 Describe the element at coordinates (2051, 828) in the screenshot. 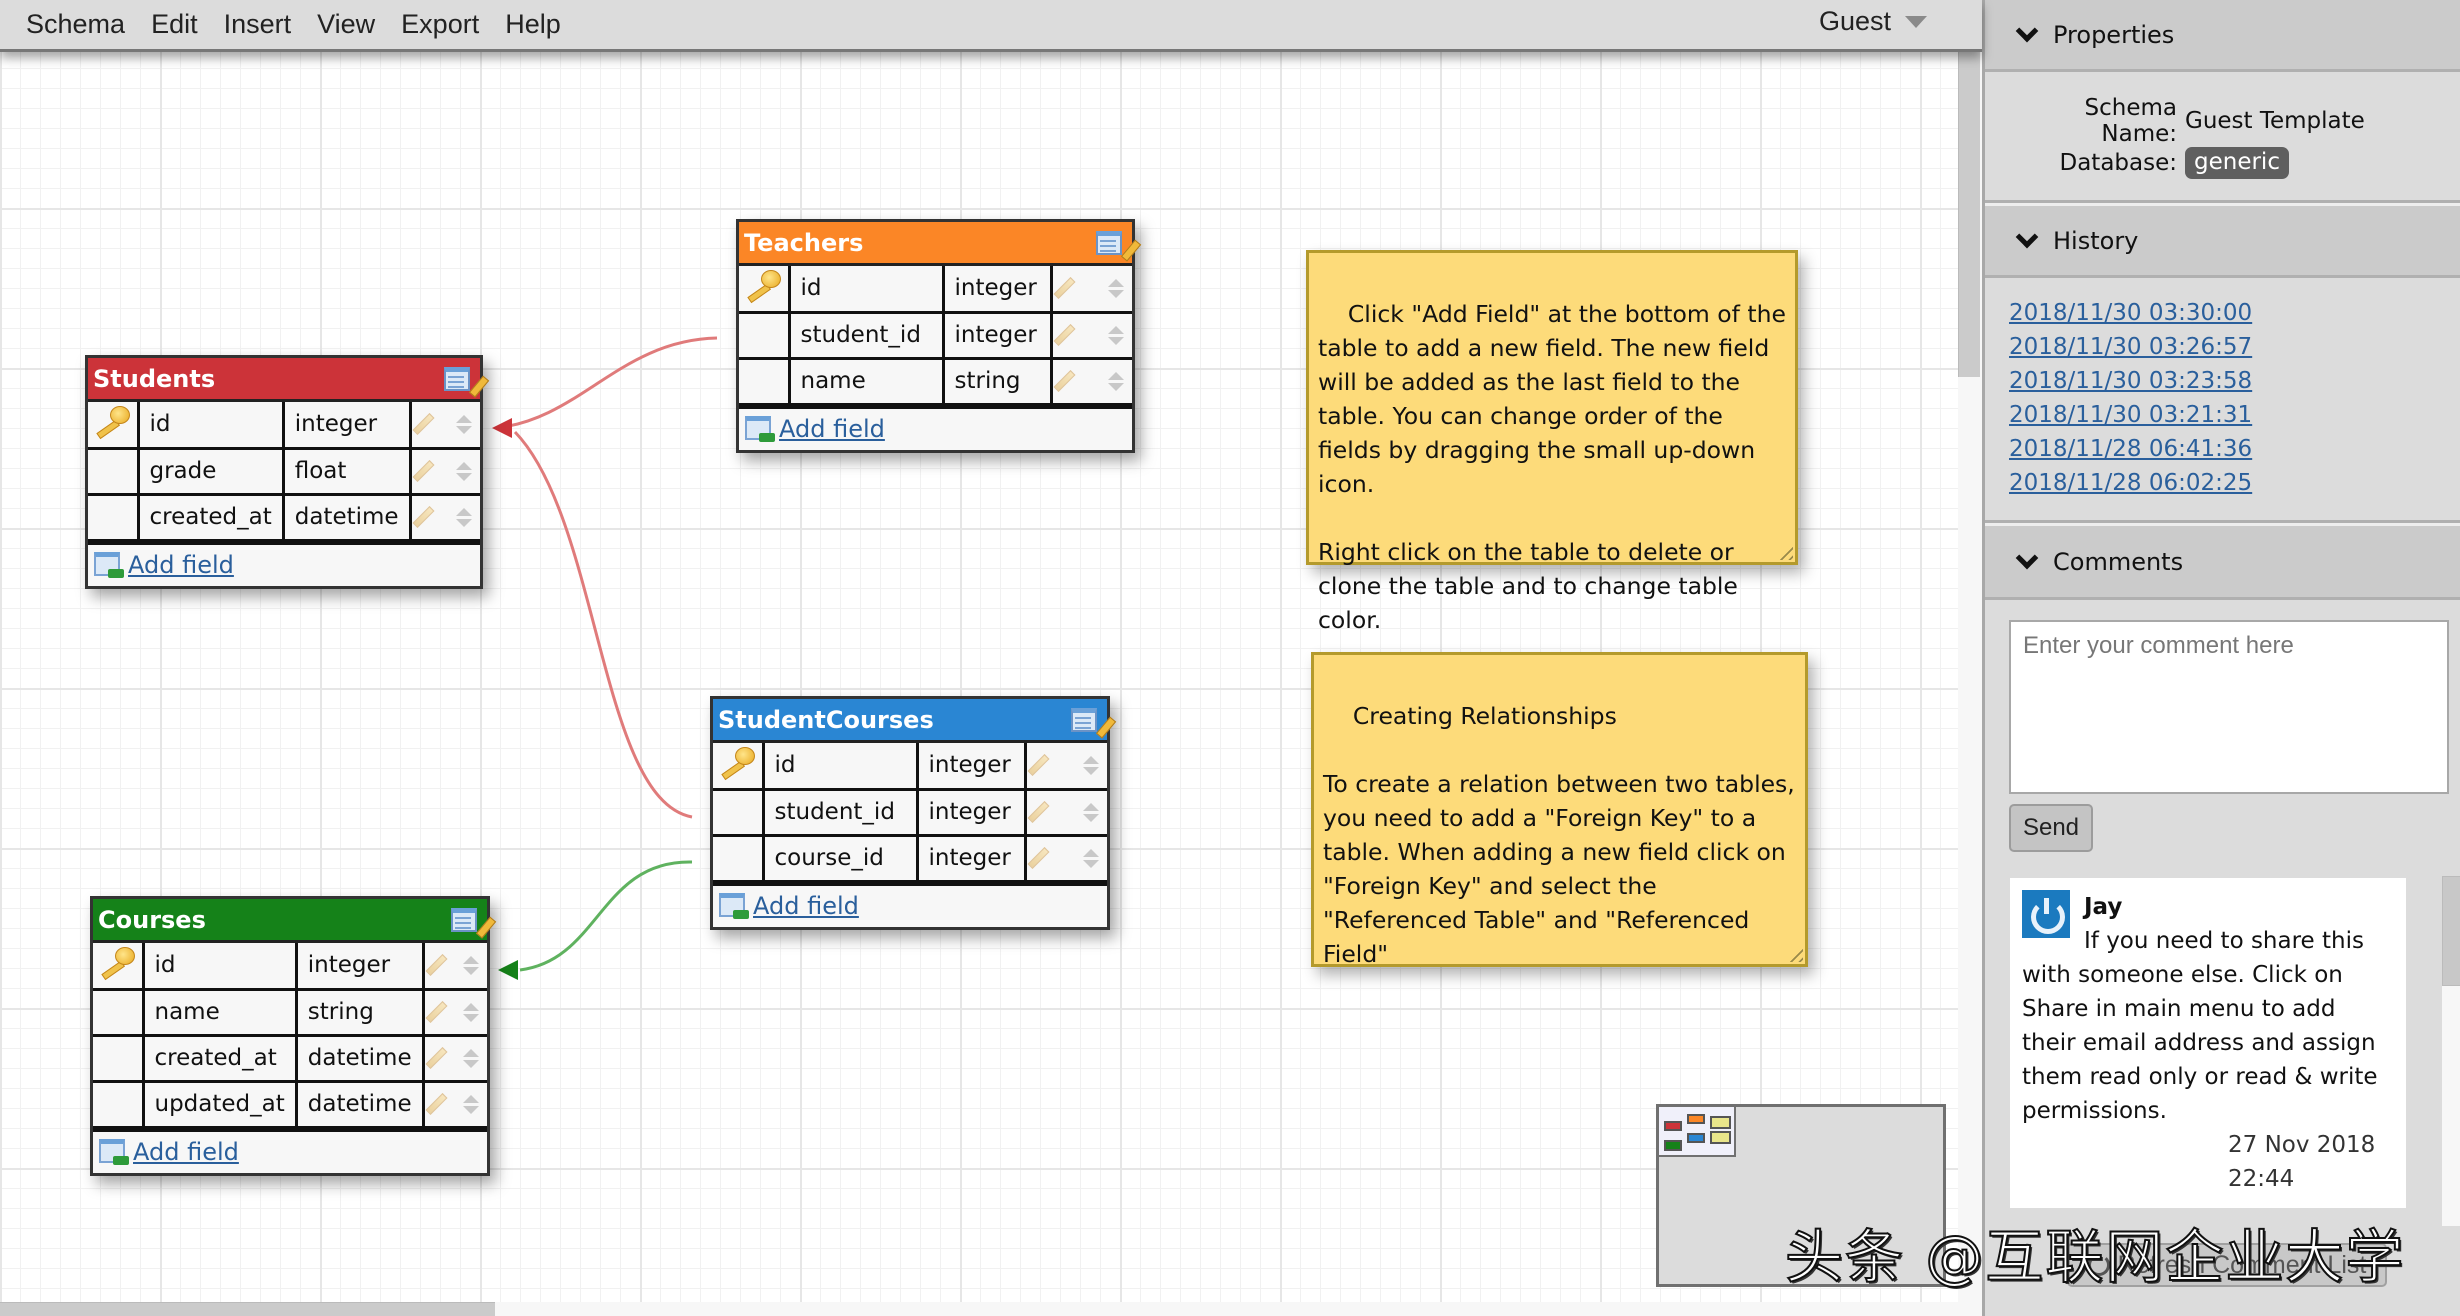

I see `send-button: Send` at that location.